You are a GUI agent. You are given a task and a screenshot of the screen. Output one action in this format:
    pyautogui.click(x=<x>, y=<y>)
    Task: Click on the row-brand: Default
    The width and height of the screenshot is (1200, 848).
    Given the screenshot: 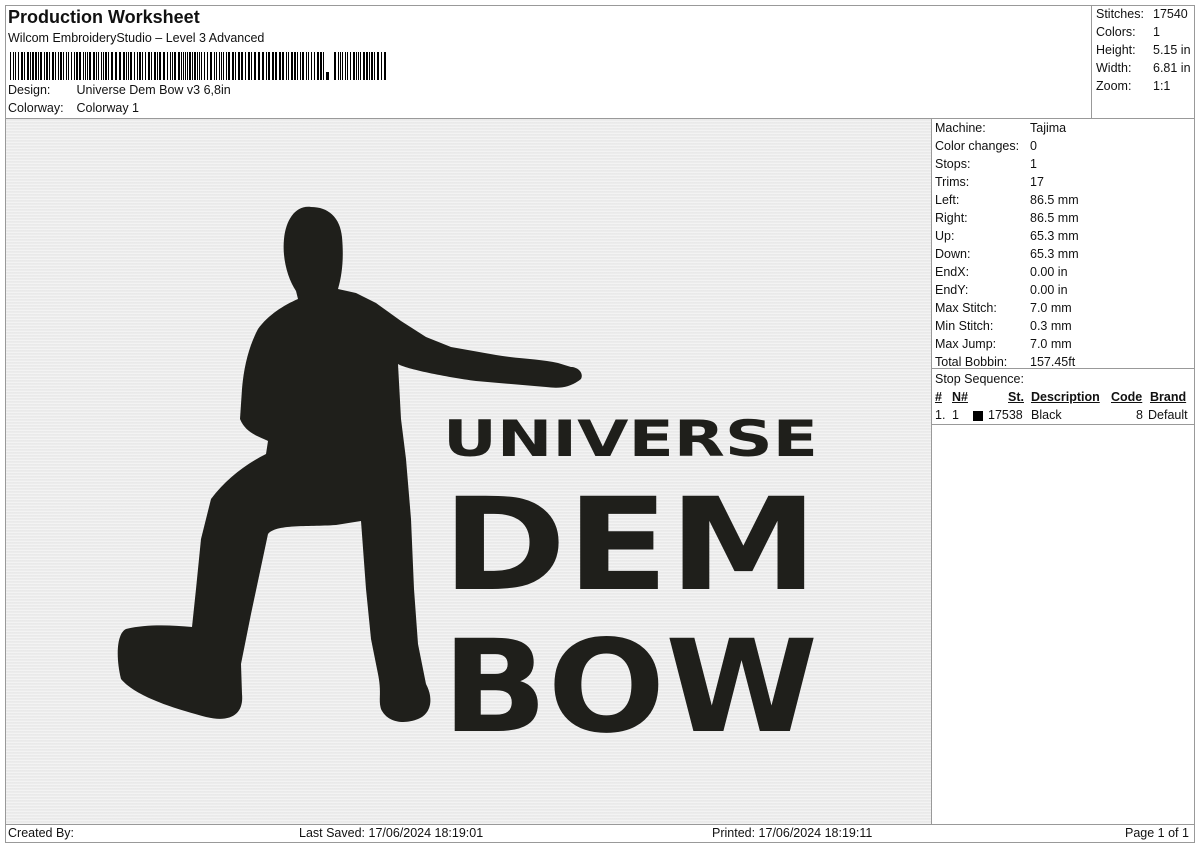 What is the action you would take?
    pyautogui.click(x=1168, y=415)
    